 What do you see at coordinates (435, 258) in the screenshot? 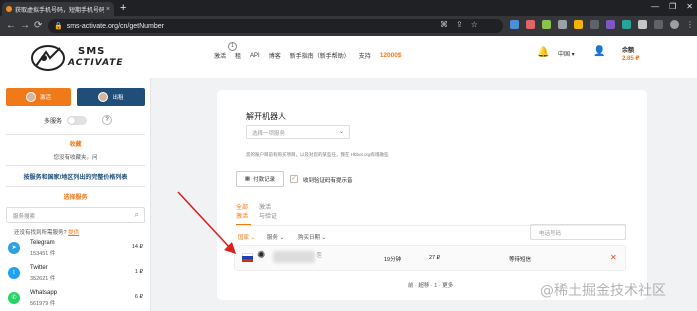
I see `row-price: 27 ₽` at bounding box center [435, 258].